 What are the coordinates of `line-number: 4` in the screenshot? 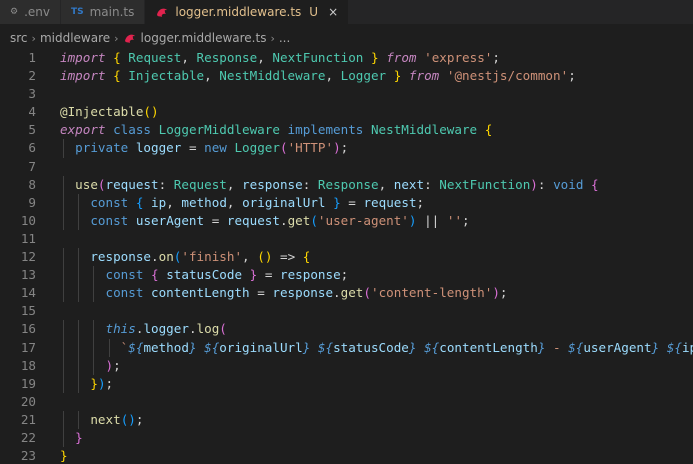 It's located at (18, 112).